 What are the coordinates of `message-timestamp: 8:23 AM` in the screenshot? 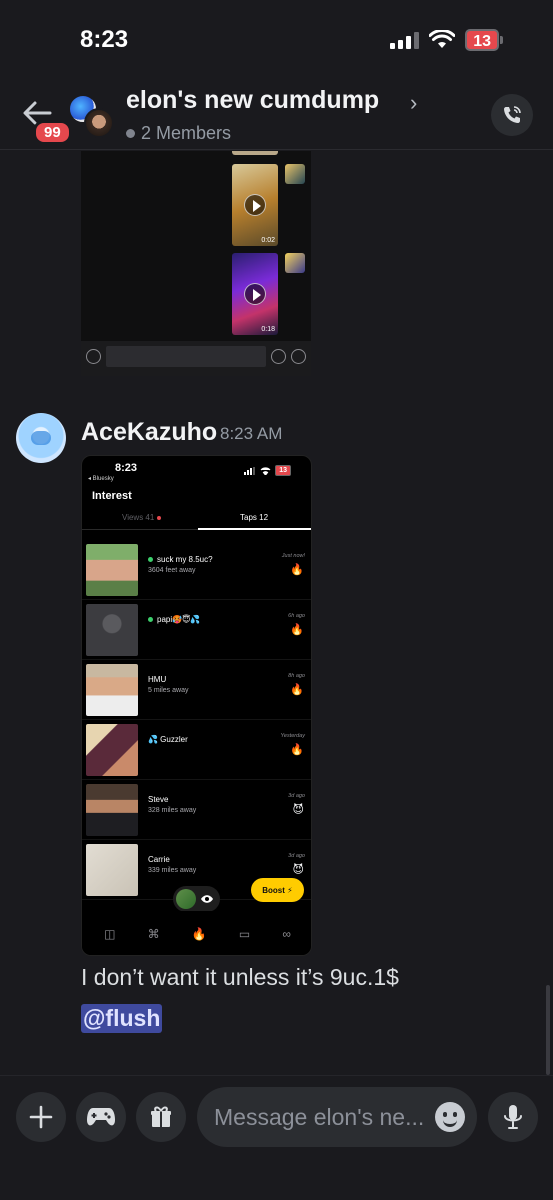 It's located at (251, 433).